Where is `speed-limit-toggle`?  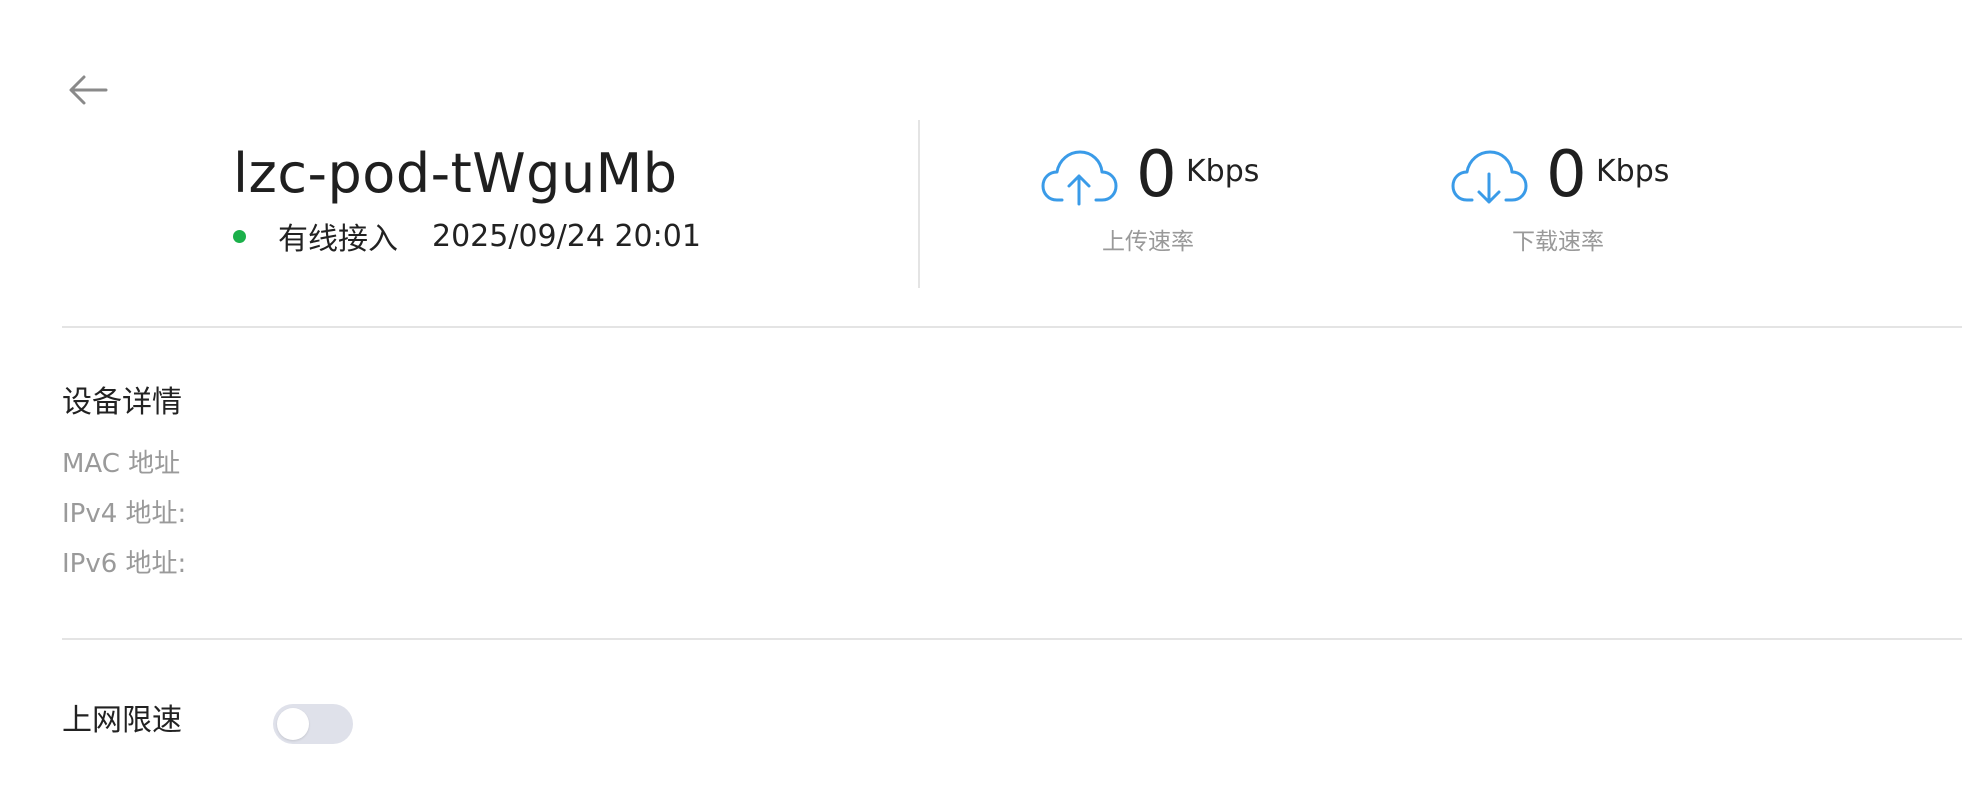
speed-limit-toggle is located at coordinates (313, 724).